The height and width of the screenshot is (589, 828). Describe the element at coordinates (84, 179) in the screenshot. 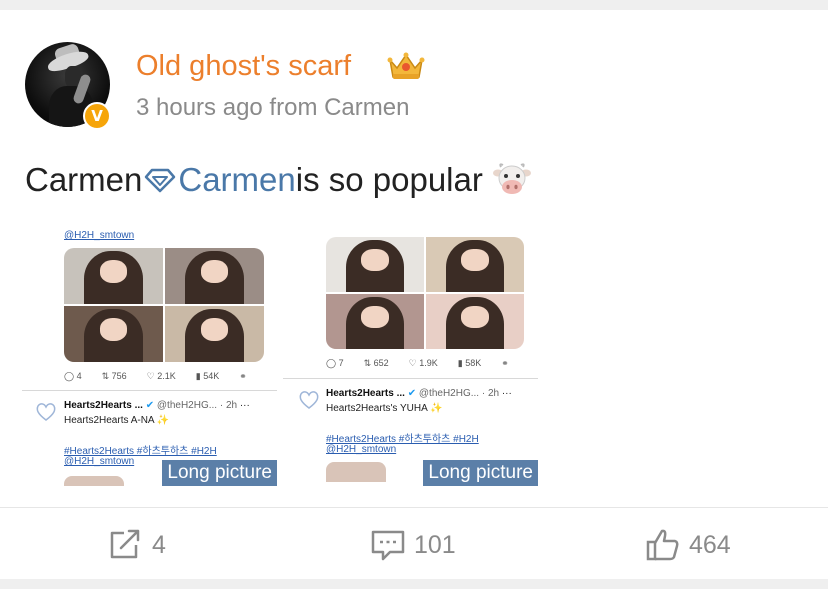

I see `post-text-start: Carmen` at that location.